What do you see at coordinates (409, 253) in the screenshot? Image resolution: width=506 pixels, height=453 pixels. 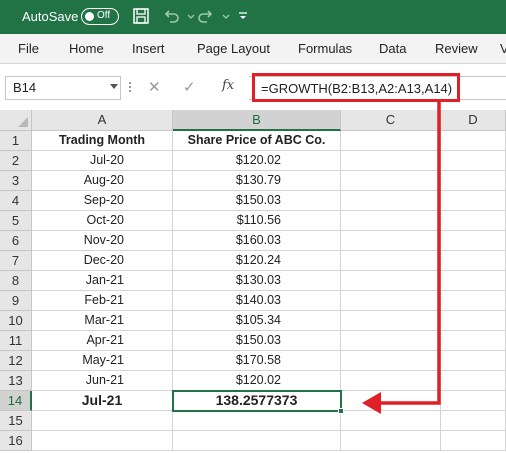 I see `arrow-line` at bounding box center [409, 253].